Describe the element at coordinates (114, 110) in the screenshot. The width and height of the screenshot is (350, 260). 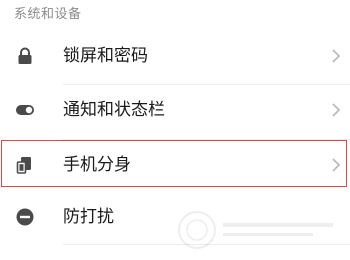
I see `settings-item-label: 通知和状态栏` at that location.